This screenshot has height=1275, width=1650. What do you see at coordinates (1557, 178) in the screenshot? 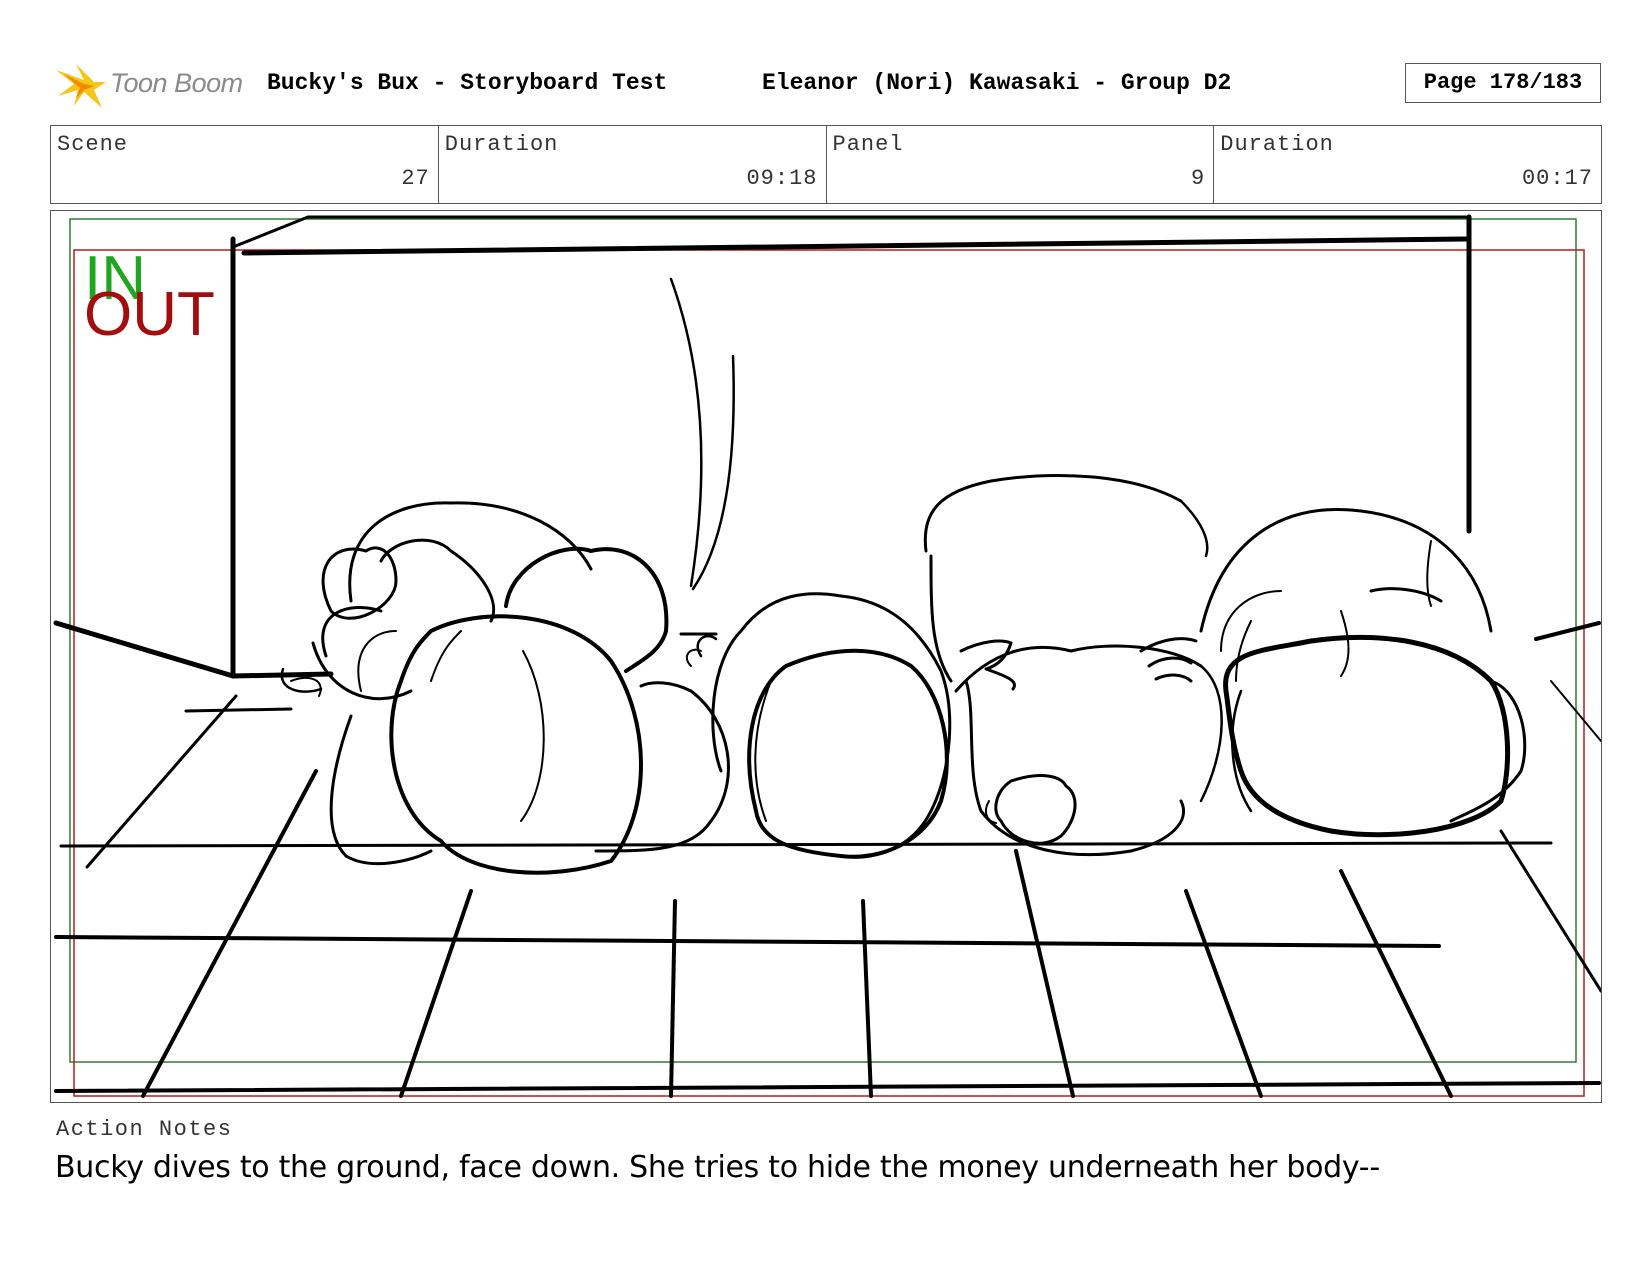
I see `panel-duration-value: 00:17` at bounding box center [1557, 178].